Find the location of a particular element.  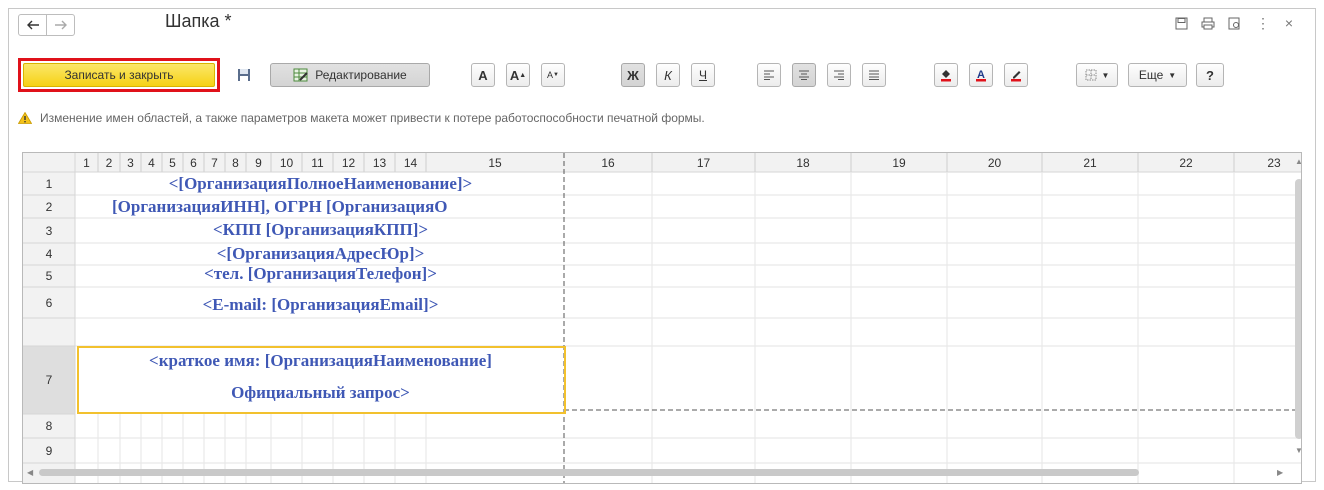

align-justify-icon is located at coordinates (874, 75).